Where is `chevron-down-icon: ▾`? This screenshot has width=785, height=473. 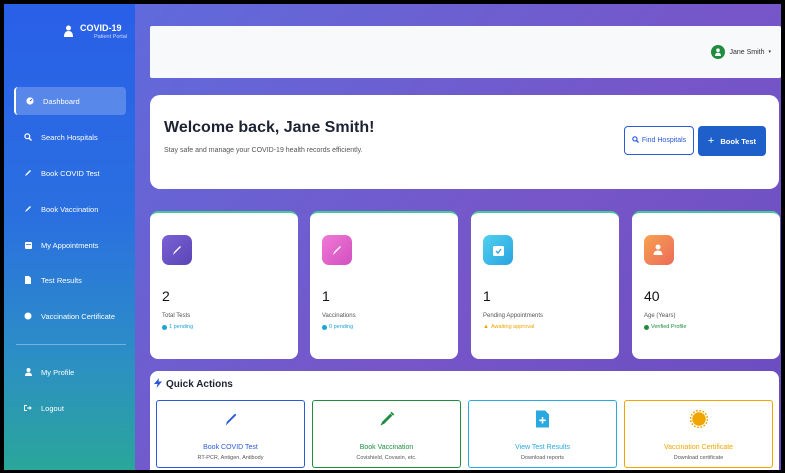 chevron-down-icon: ▾ is located at coordinates (769, 52).